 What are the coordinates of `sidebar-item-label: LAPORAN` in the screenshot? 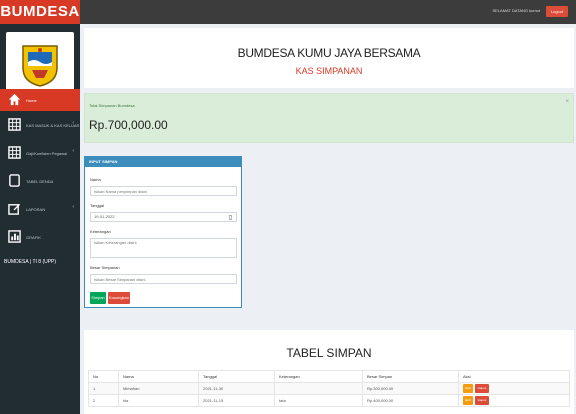 It's located at (36, 209).